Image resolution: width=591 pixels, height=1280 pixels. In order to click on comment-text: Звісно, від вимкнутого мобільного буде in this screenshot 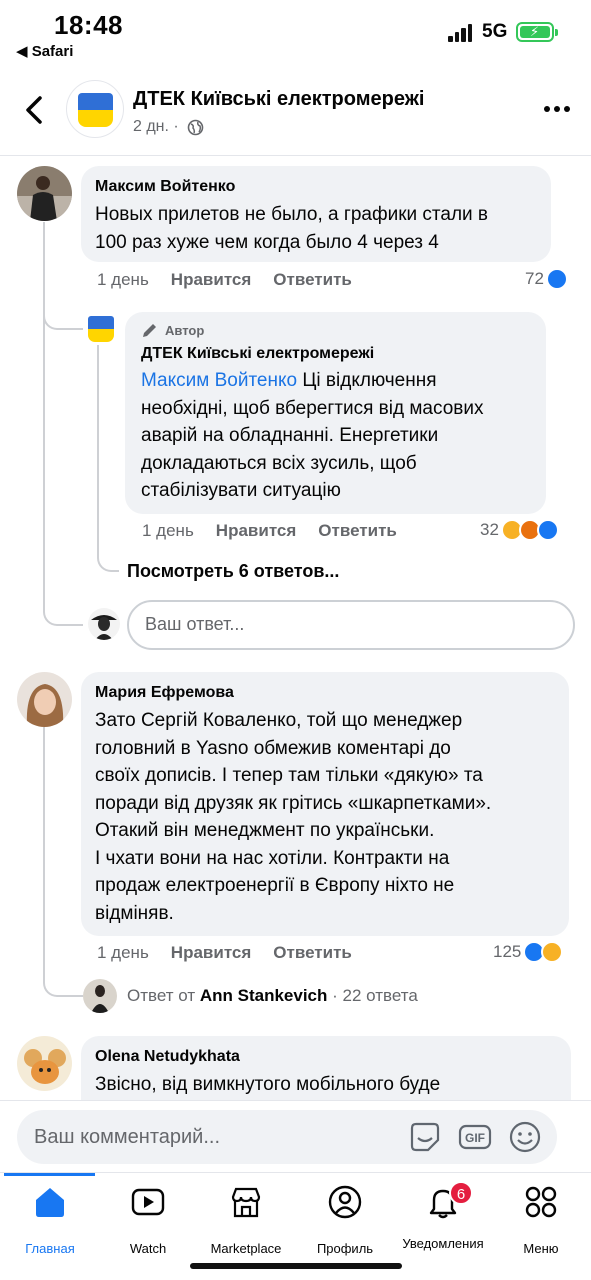, I will do `click(268, 1084)`.